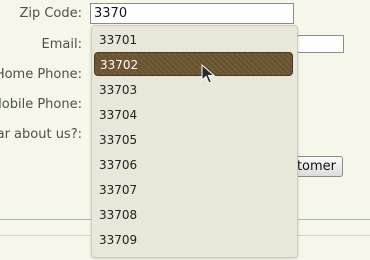 The height and width of the screenshot is (260, 370). I want to click on mobile-phone-label: Mobile Phone:, so click(41, 104).